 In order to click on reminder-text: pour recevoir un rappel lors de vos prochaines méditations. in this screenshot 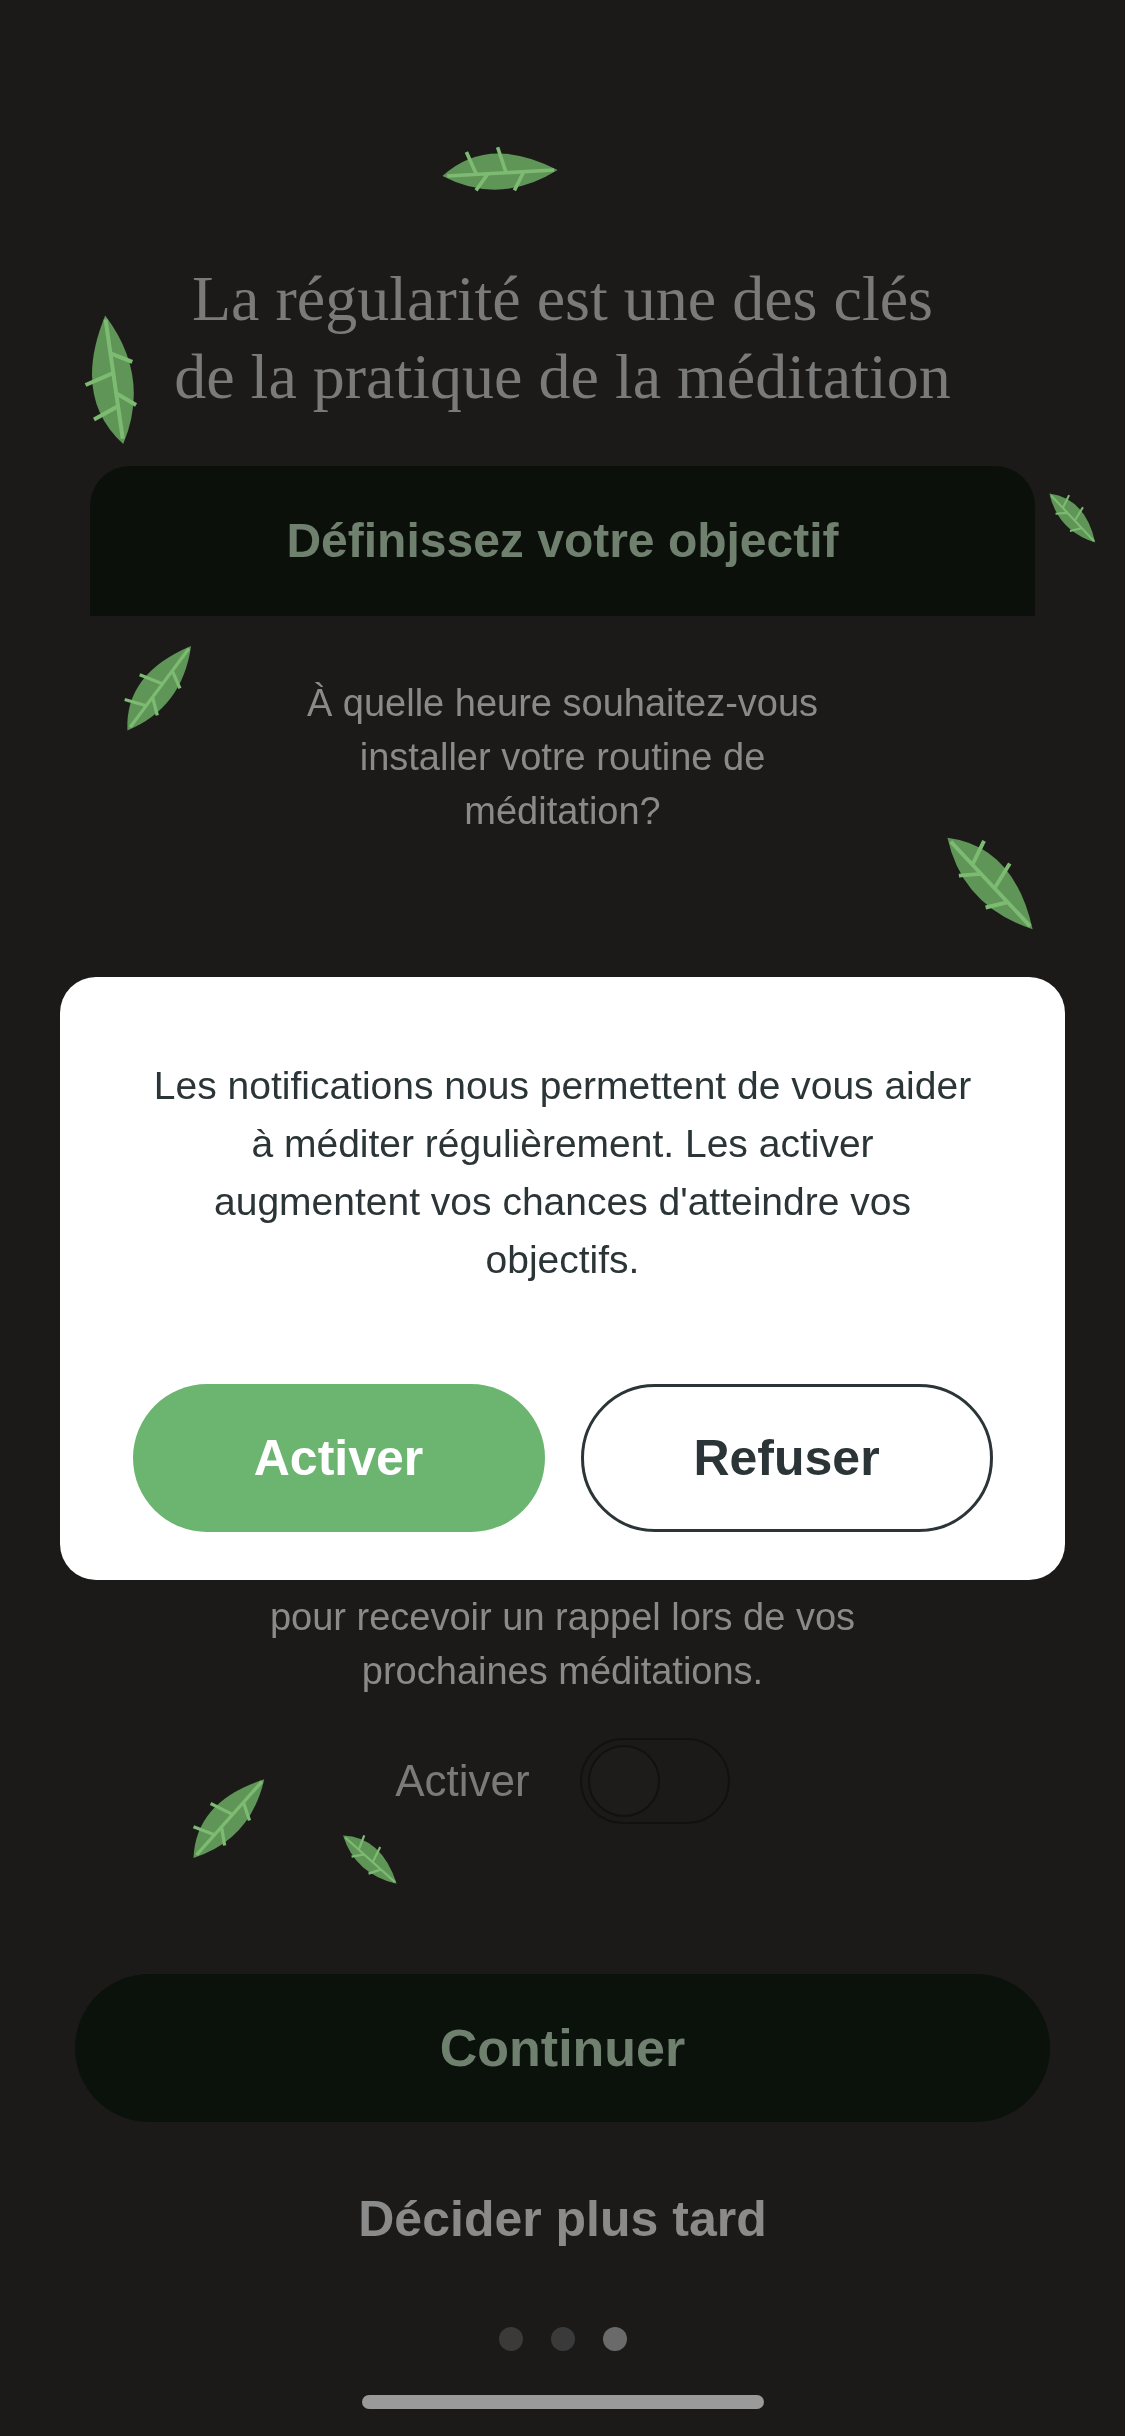, I will do `click(562, 1644)`.